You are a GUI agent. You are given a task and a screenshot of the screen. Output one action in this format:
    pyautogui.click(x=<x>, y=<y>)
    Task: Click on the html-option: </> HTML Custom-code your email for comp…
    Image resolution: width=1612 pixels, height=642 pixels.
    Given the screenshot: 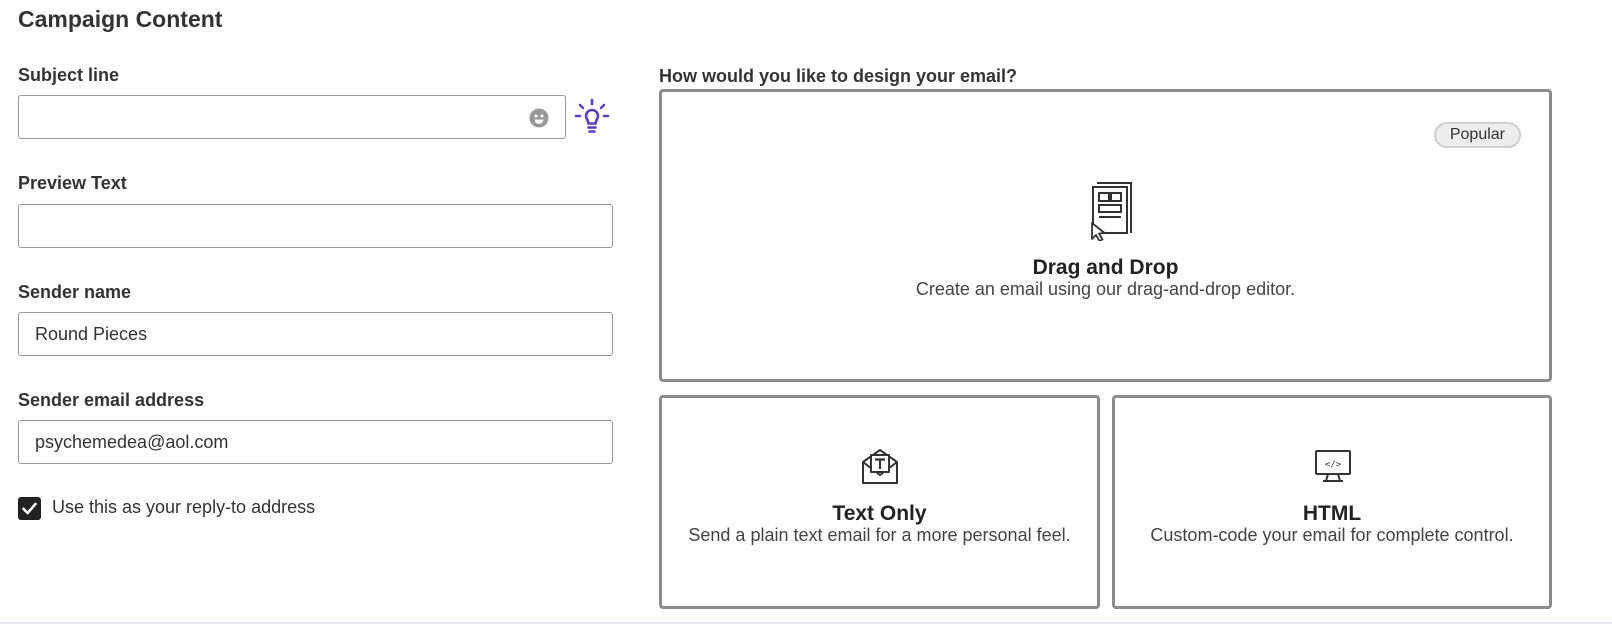 What is the action you would take?
    pyautogui.click(x=1332, y=502)
    